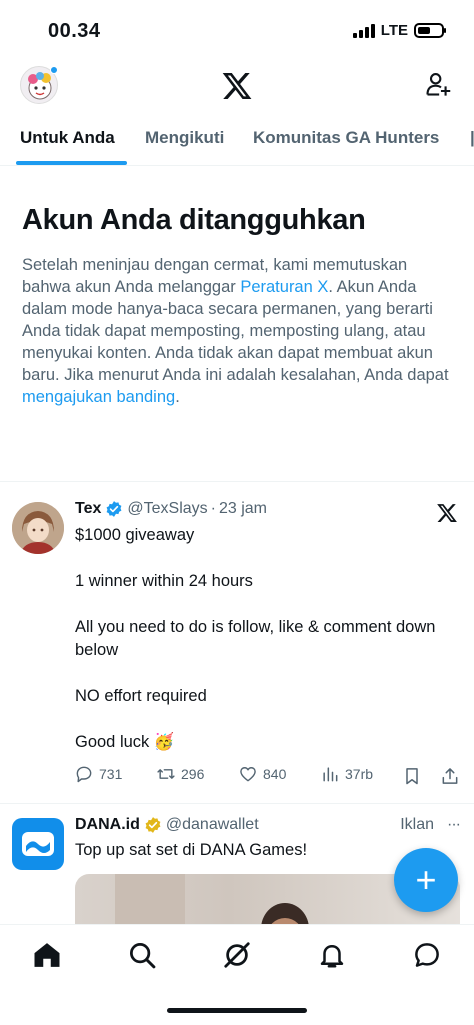  I want to click on home-icon, so click(47, 955).